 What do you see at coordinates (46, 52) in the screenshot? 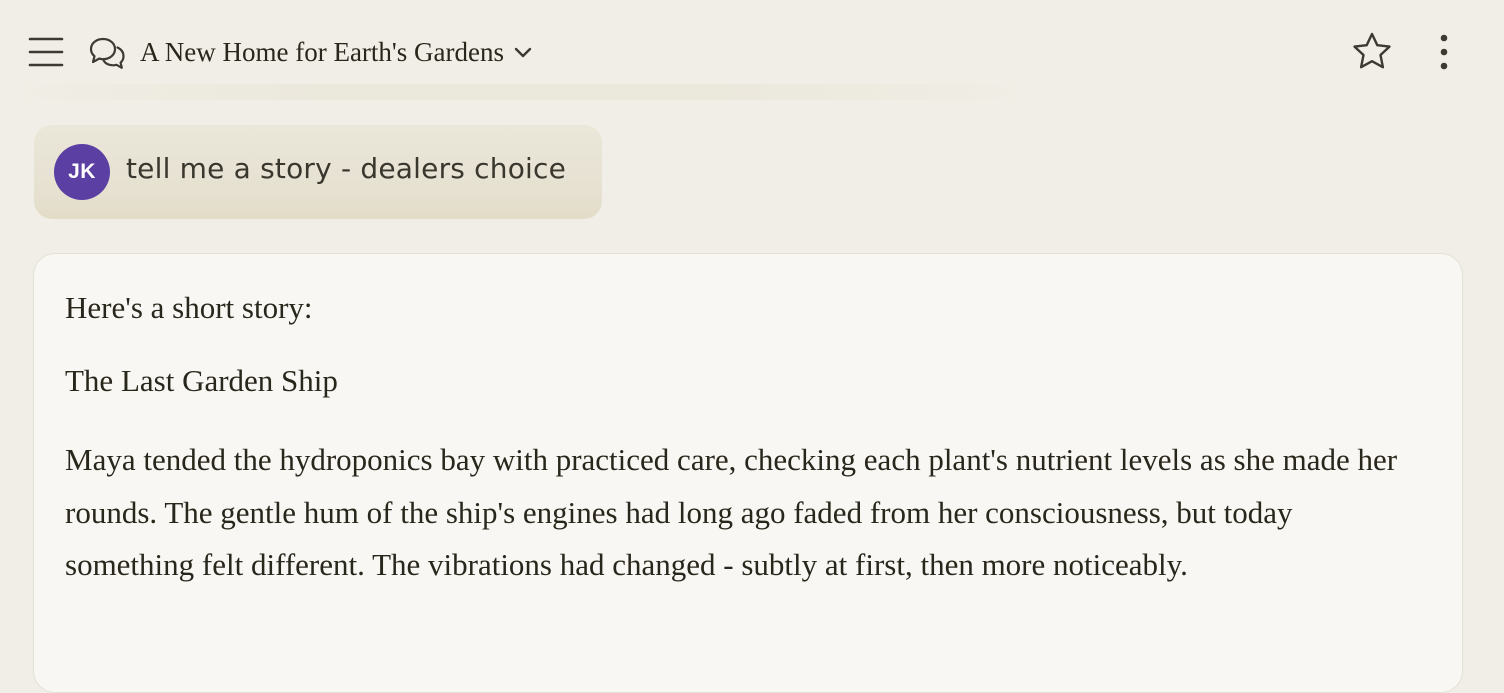
I see `hamburger-menu-icon` at bounding box center [46, 52].